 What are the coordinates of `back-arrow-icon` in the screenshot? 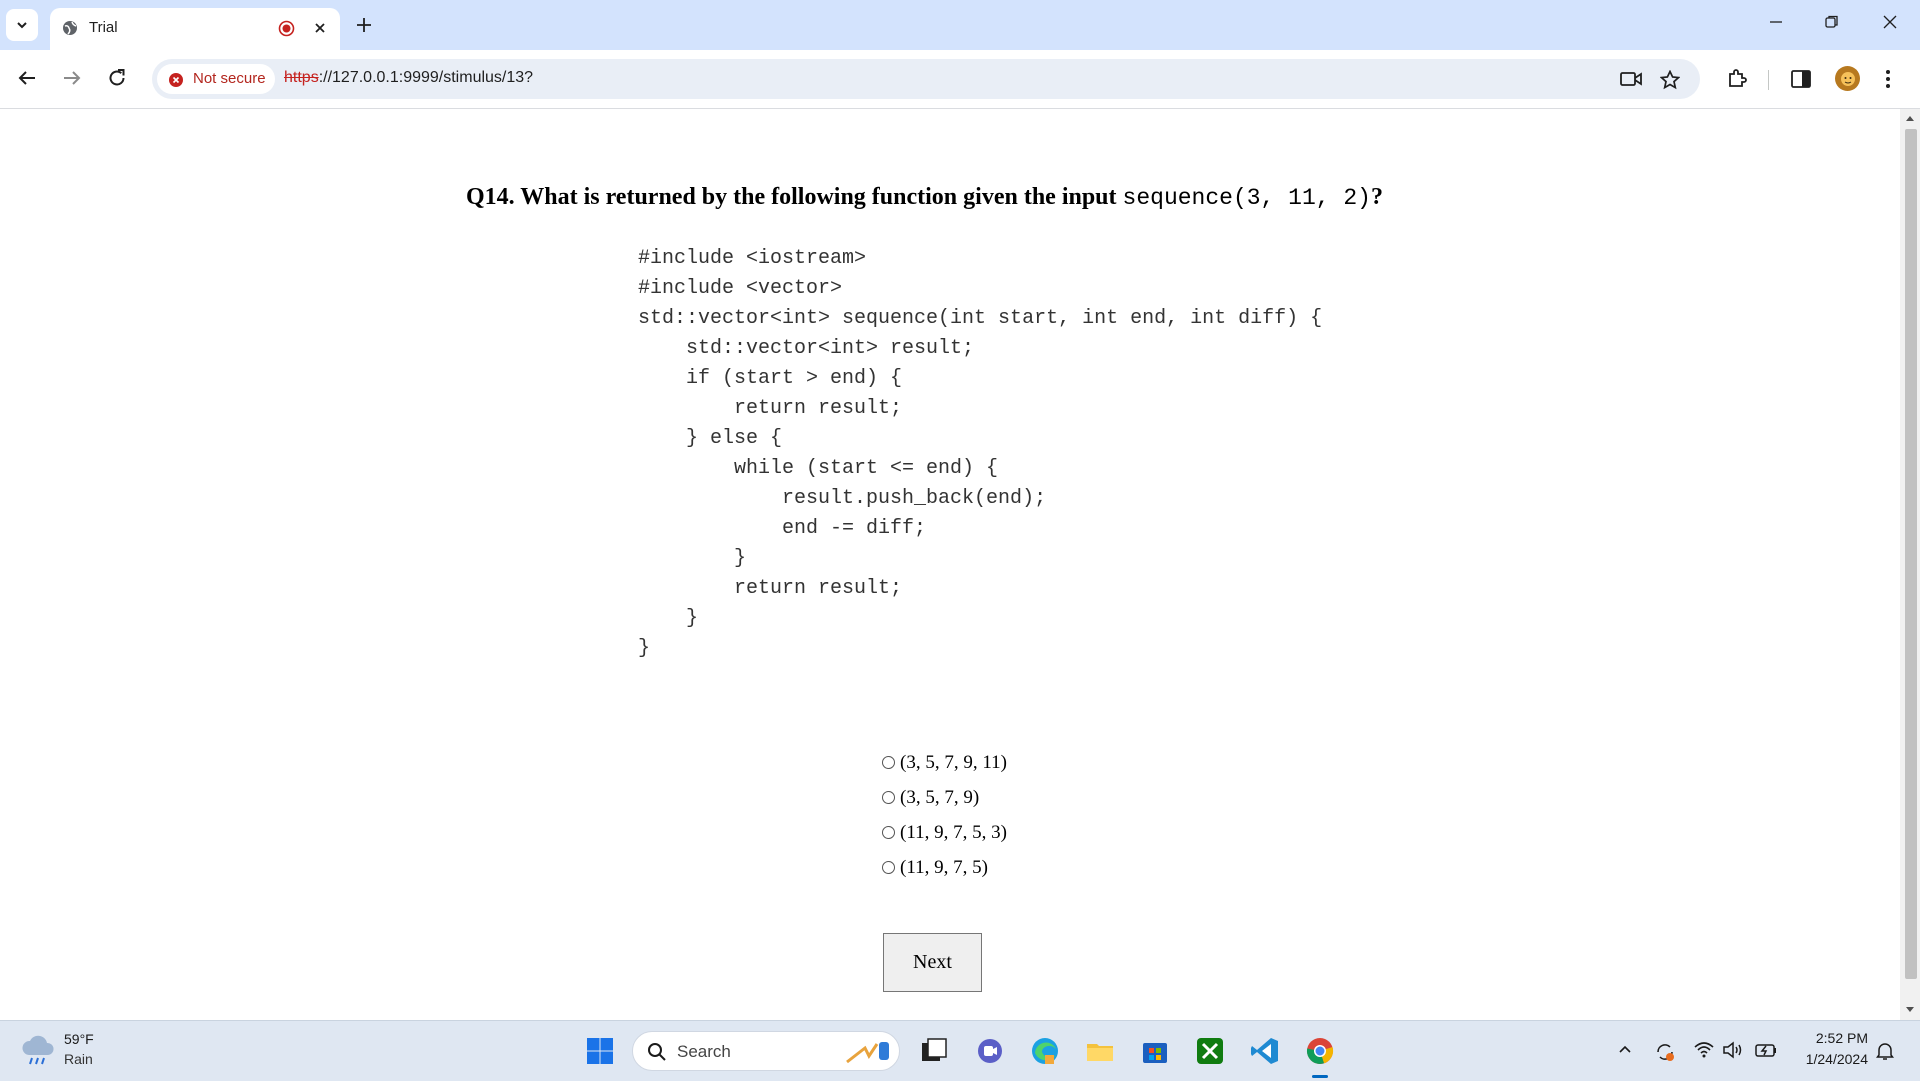 It's located at (27, 78).